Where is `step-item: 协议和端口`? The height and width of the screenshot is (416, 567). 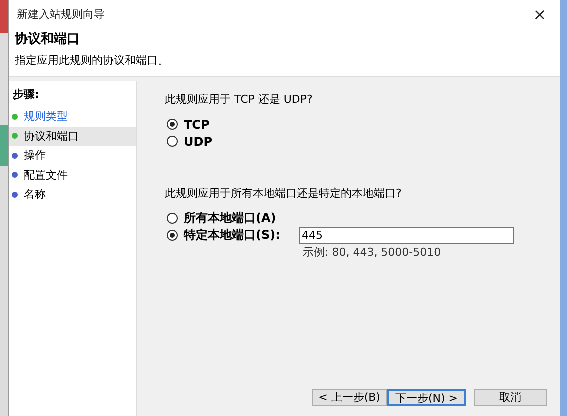 step-item: 协议和端口 is located at coordinates (72, 136).